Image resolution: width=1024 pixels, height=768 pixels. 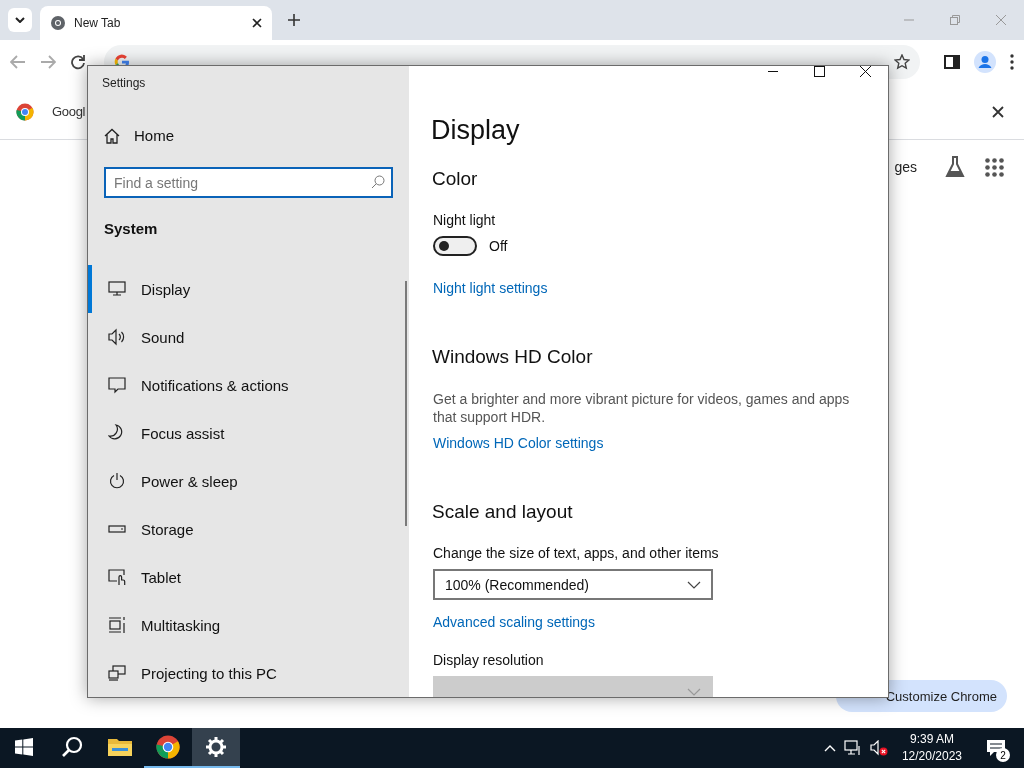 I want to click on dropdown: 100% (Recommended), so click(x=573, y=584).